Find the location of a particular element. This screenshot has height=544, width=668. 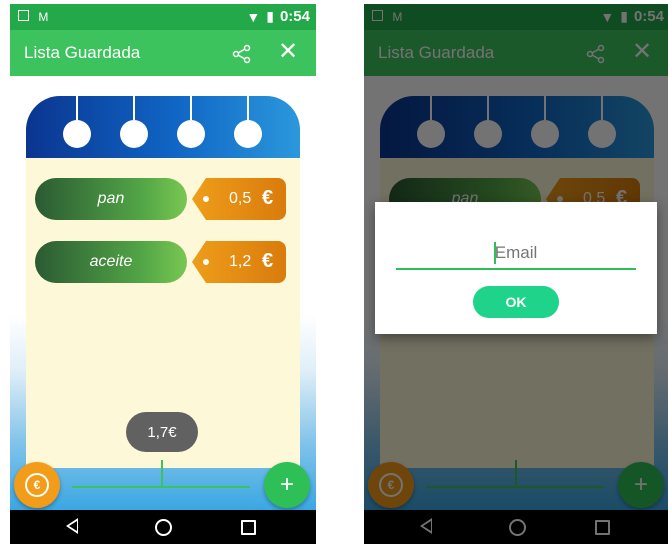

page-title: Lista Guardada is located at coordinates (82, 52).